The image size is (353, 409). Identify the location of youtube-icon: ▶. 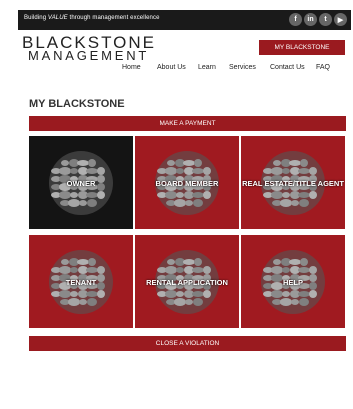
(340, 19).